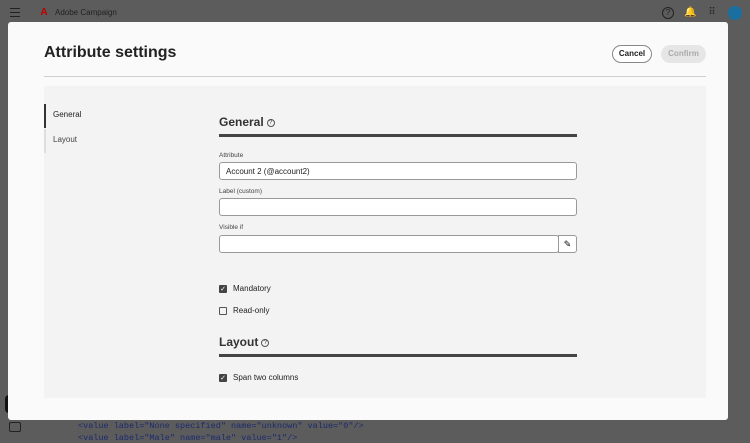 This screenshot has width=750, height=443. What do you see at coordinates (632, 54) in the screenshot?
I see `cancel-button: Cancel` at bounding box center [632, 54].